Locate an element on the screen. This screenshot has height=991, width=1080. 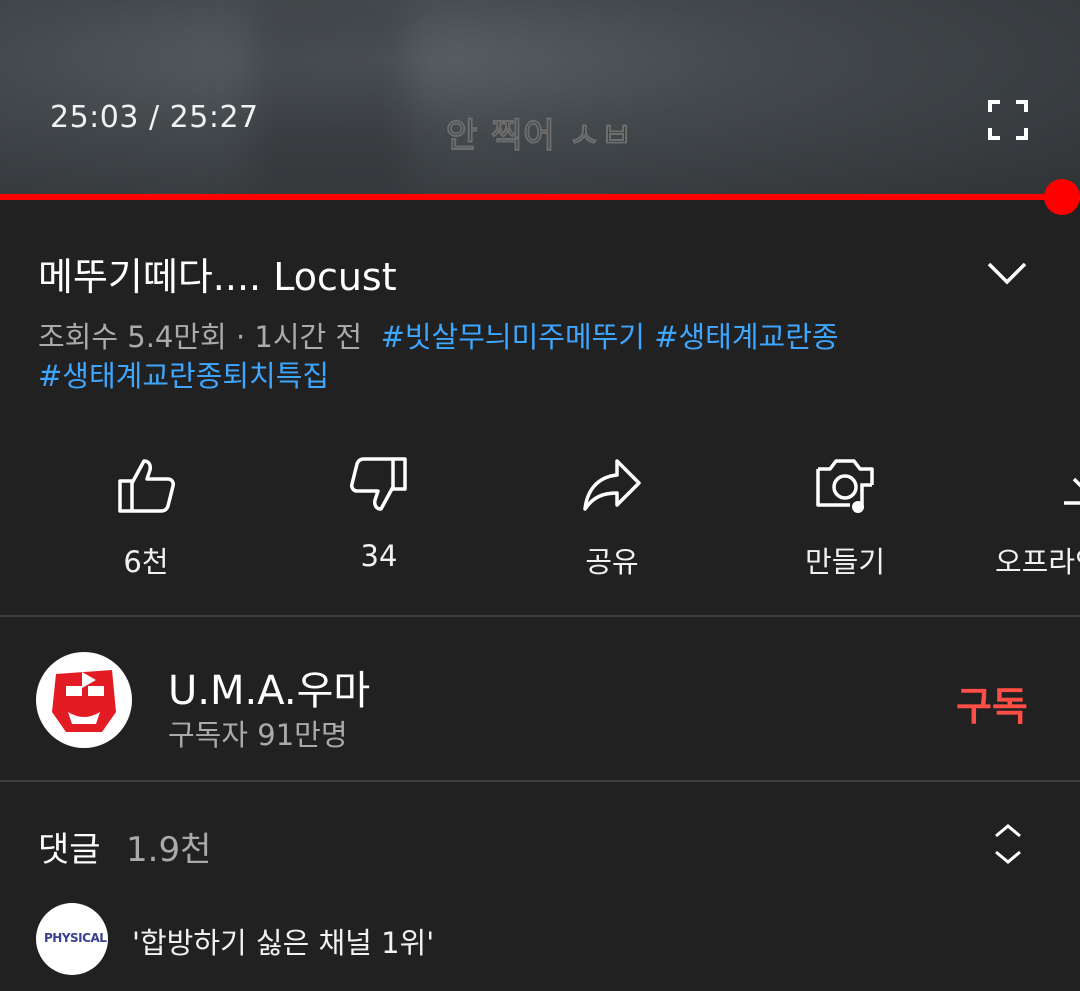
comments-title: 댓글 is located at coordinates (69, 846).